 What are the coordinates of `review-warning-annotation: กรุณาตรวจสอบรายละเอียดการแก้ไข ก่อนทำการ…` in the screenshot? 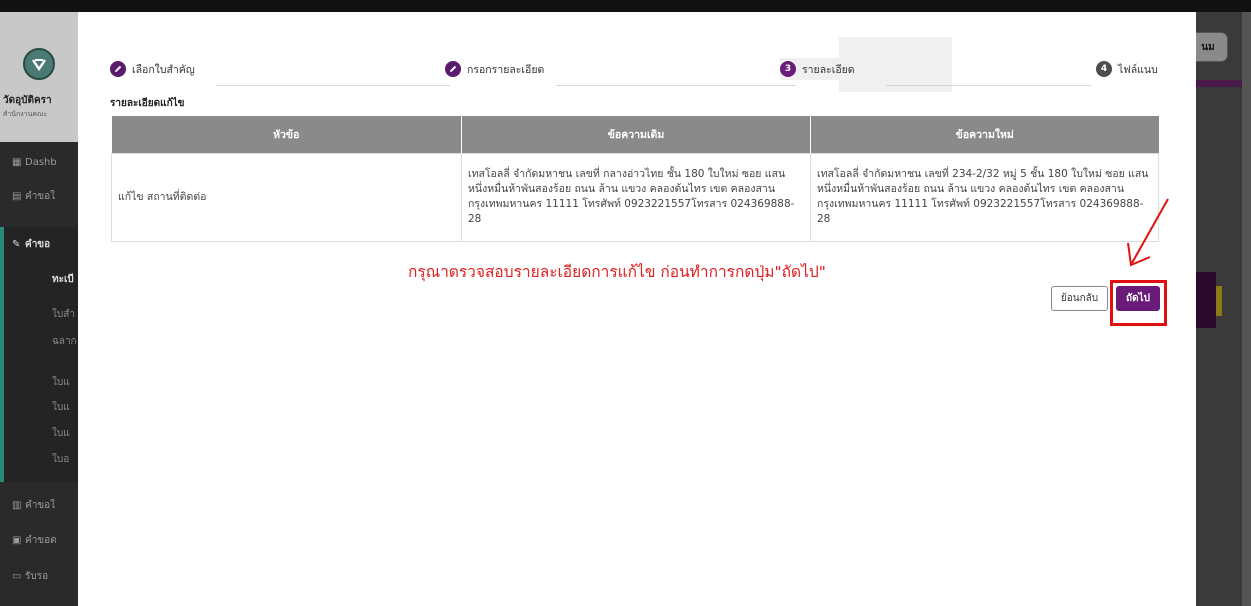 It's located at (617, 272).